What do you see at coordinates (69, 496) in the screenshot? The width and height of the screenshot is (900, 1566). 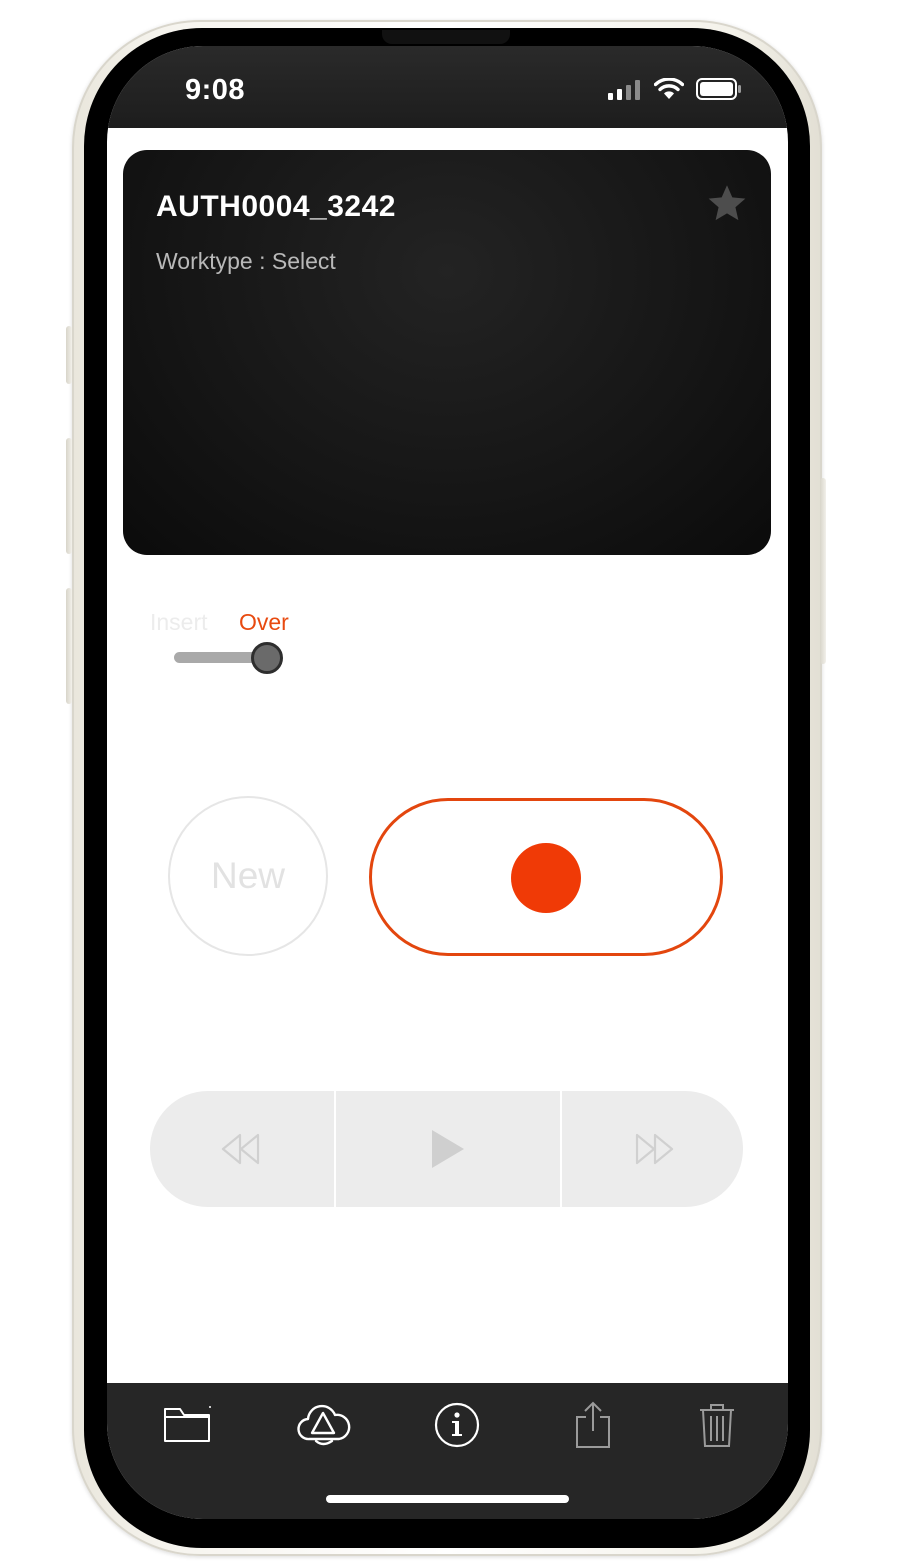 I see `volume-up-button` at bounding box center [69, 496].